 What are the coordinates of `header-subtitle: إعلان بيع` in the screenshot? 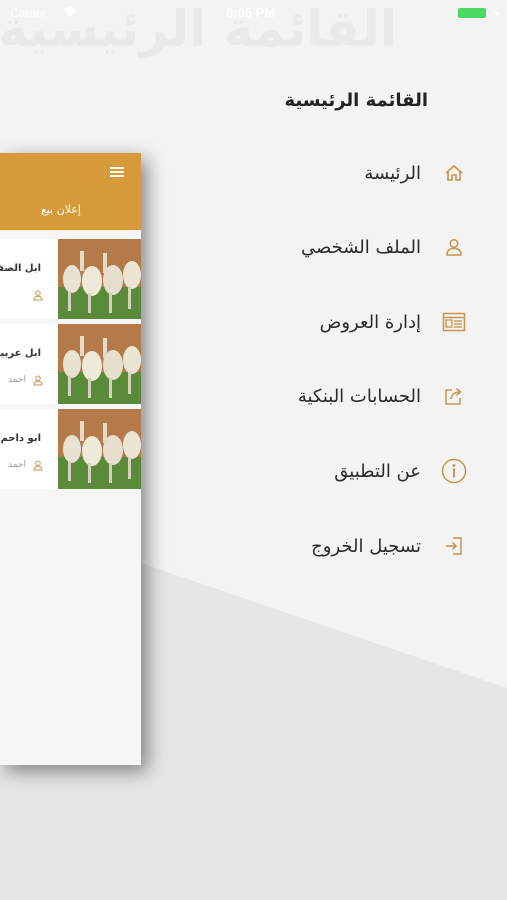 It's located at (61, 209).